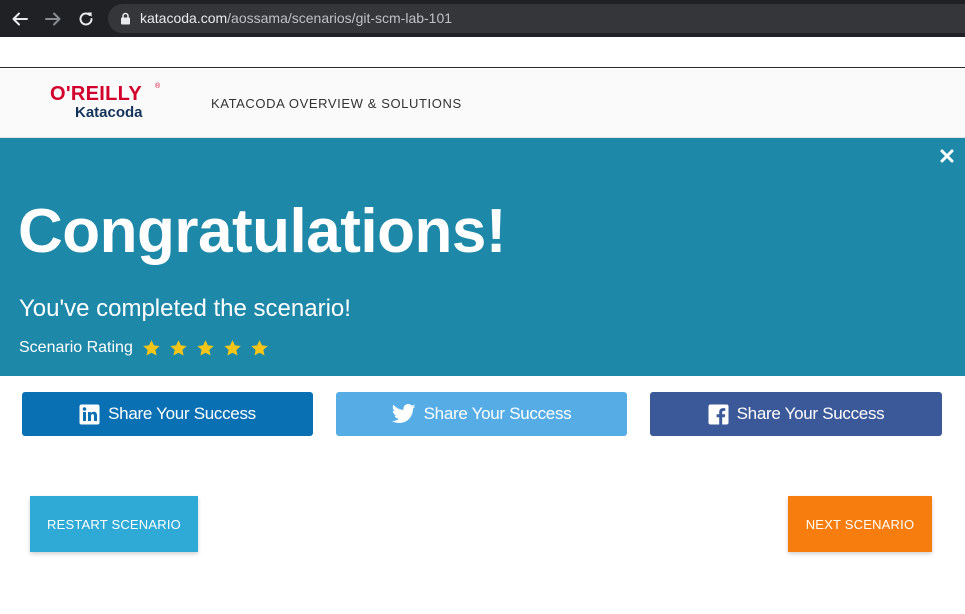 This screenshot has height=614, width=965. Describe the element at coordinates (114, 524) in the screenshot. I see `restart-scenario-button: RESTART SCENARIO` at that location.